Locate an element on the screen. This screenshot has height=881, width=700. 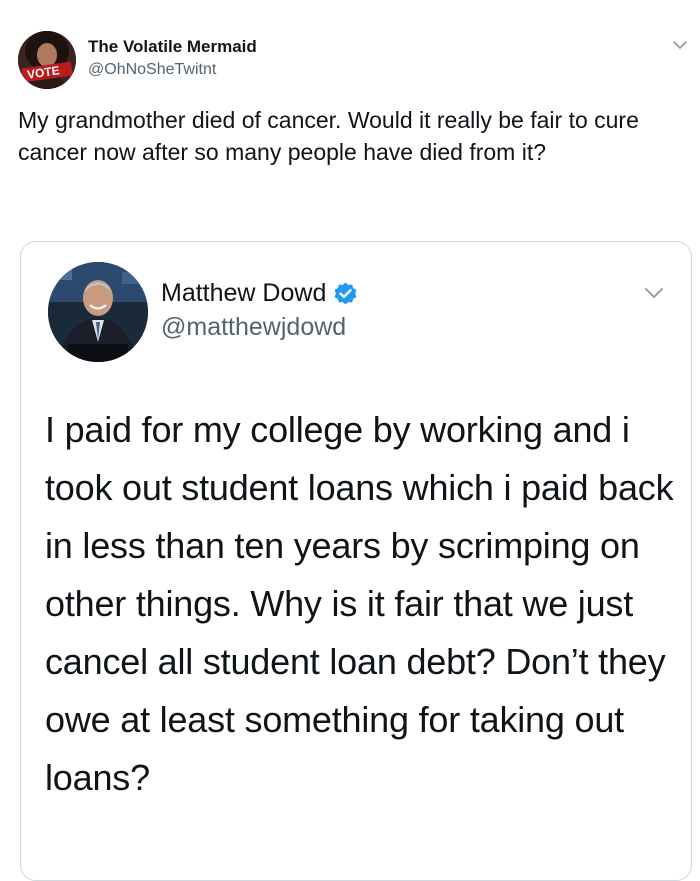
avatar: VOTE is located at coordinates (47, 60).